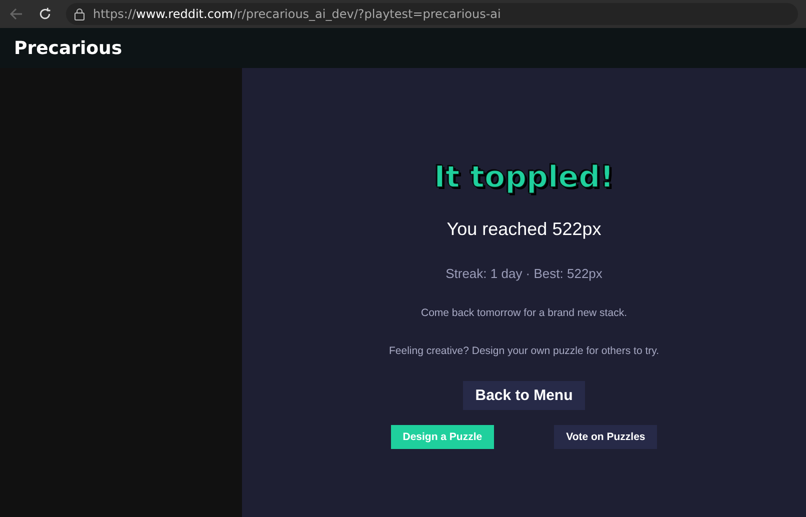  Describe the element at coordinates (606, 437) in the screenshot. I see `vote-button: Vote on Puzzles` at that location.